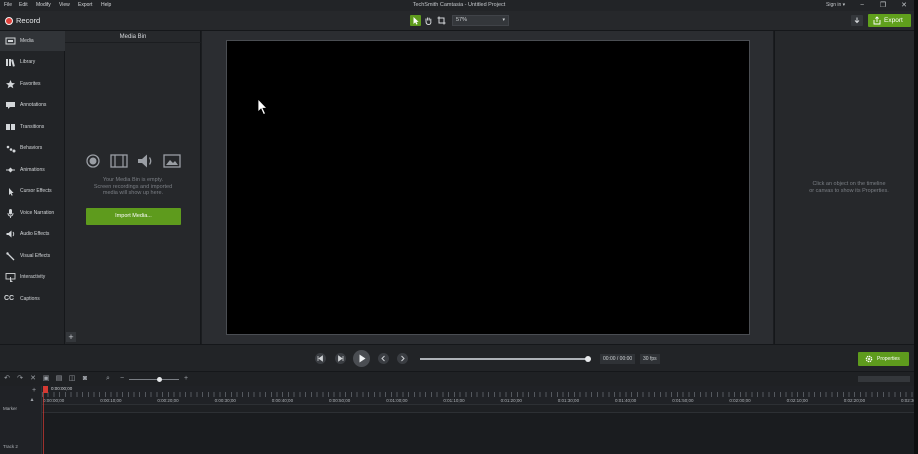 Image resolution: width=918 pixels, height=454 pixels. What do you see at coordinates (159, 379) in the screenshot?
I see `timeline-zoom-handle` at bounding box center [159, 379].